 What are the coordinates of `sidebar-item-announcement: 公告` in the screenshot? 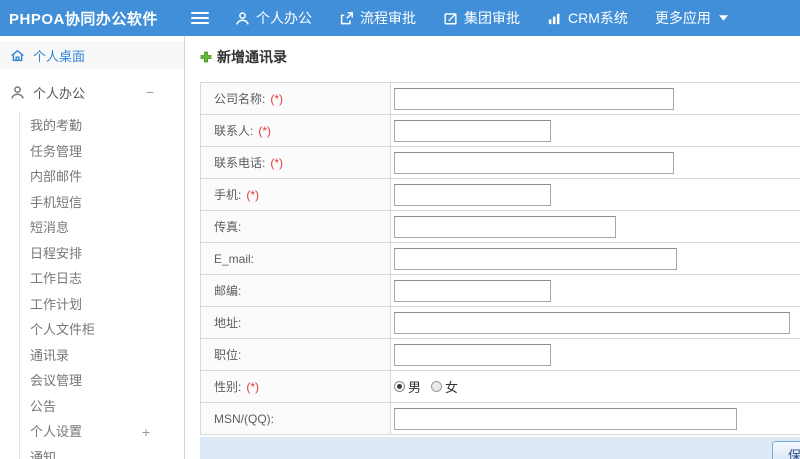 It's located at (102, 407).